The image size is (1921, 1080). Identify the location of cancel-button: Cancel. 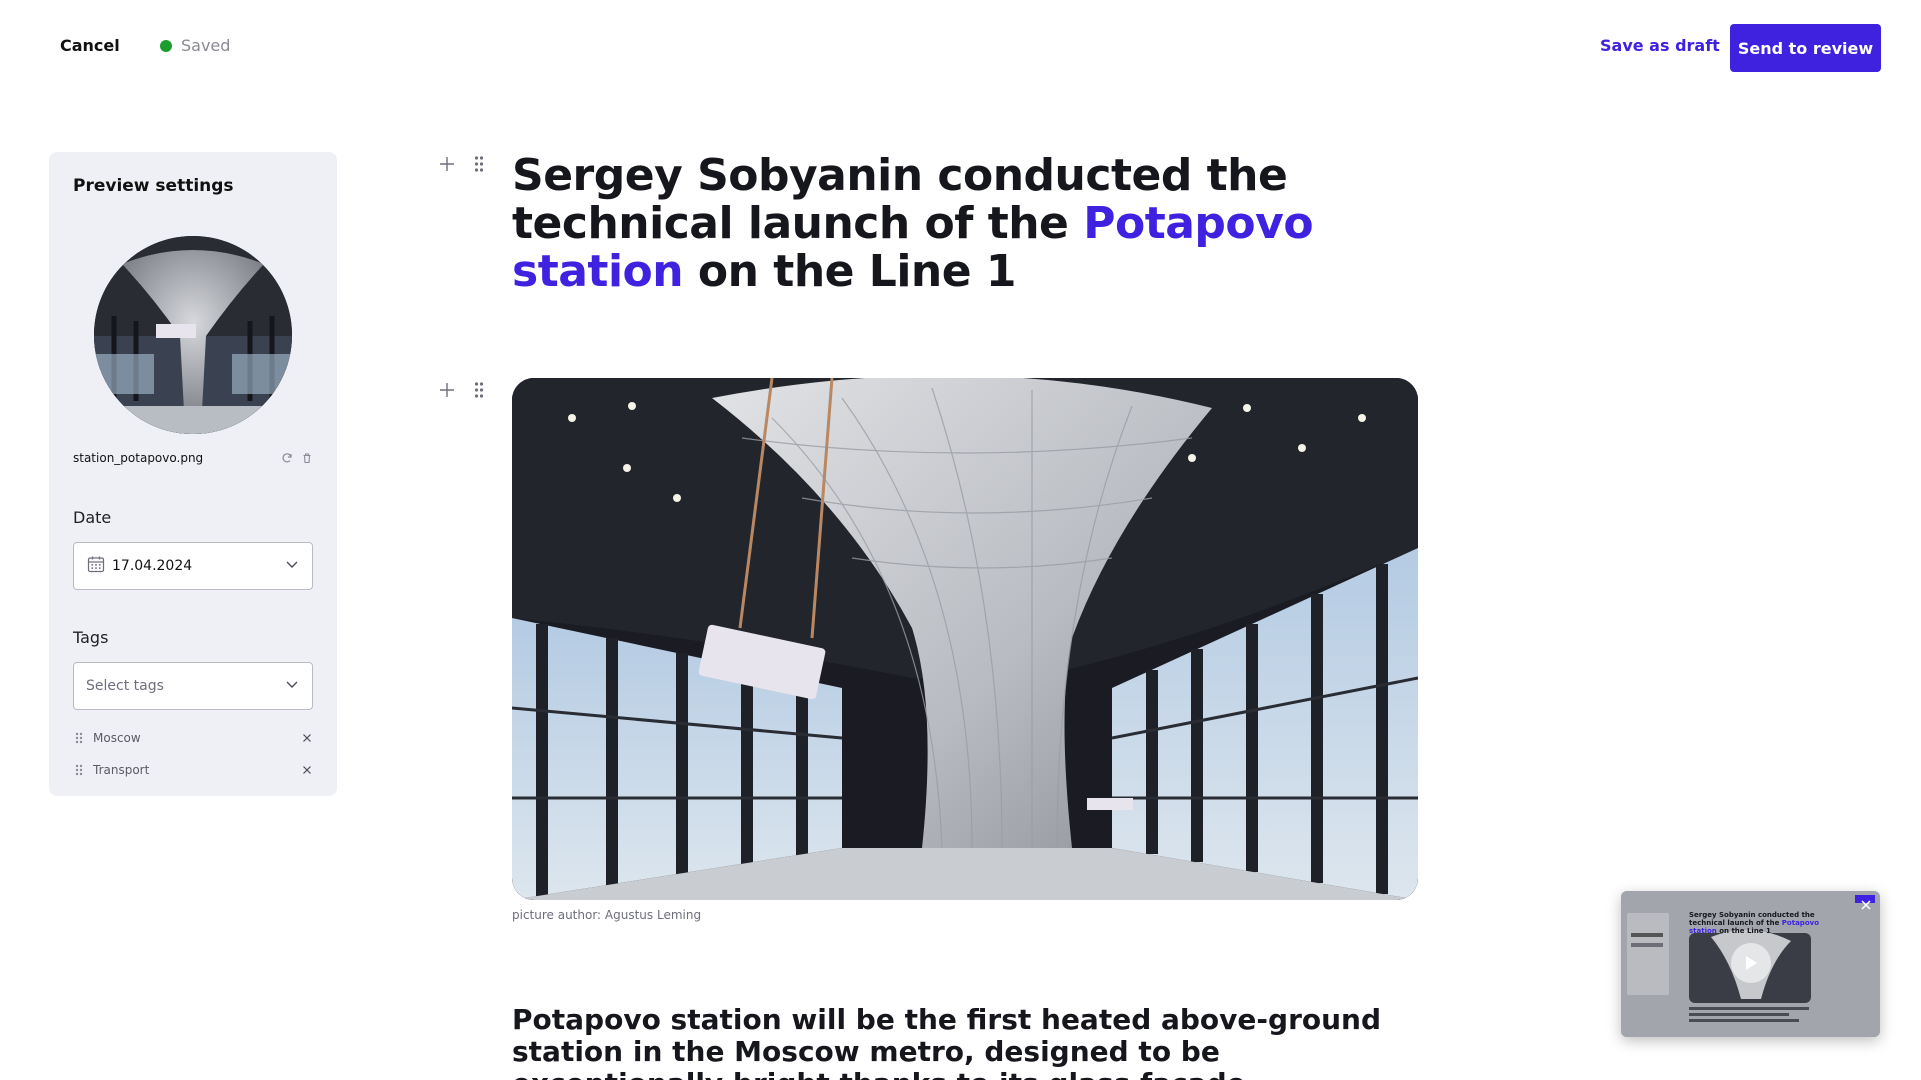
(90, 45).